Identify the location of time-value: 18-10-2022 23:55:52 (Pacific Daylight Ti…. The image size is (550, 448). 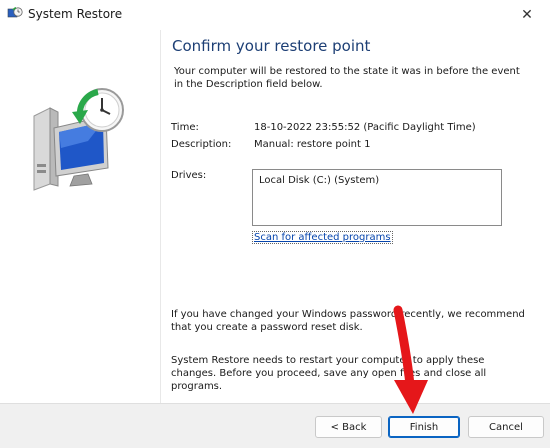
(365, 127).